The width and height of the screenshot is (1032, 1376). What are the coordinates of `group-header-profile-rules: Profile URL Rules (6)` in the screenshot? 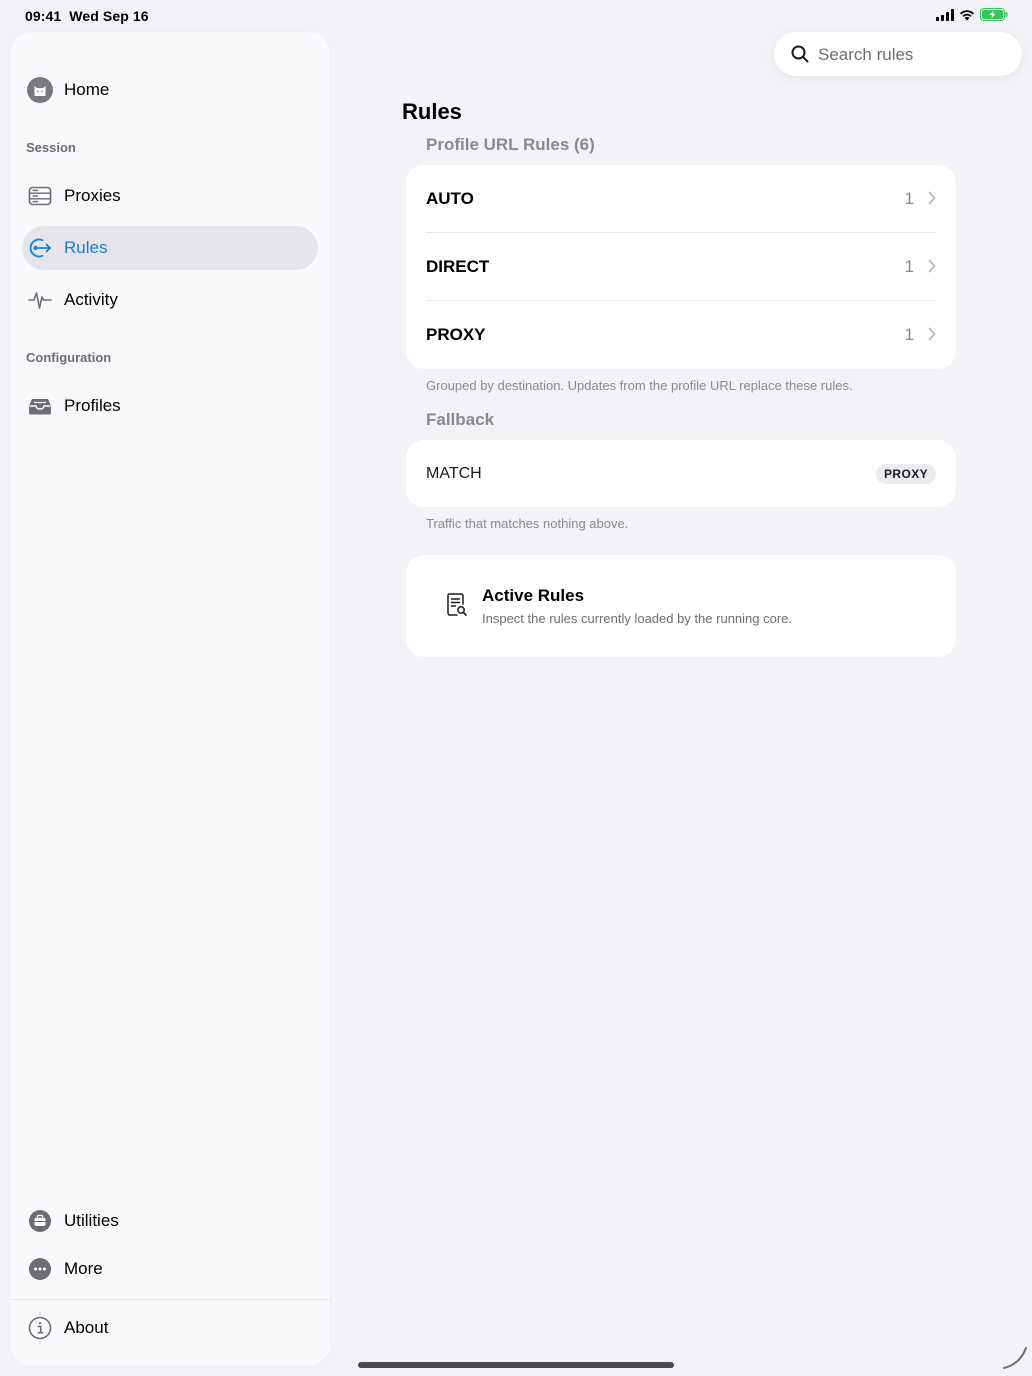 It's located at (510, 144).